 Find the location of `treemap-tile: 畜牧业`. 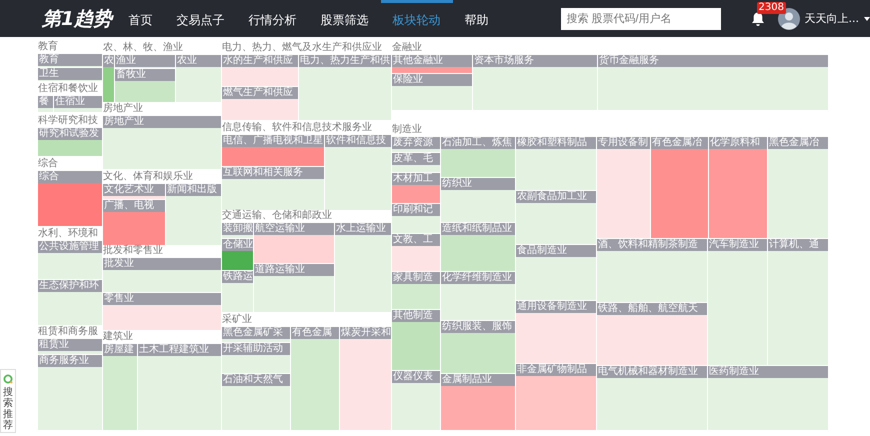

treemap-tile: 畜牧业 is located at coordinates (145, 85).